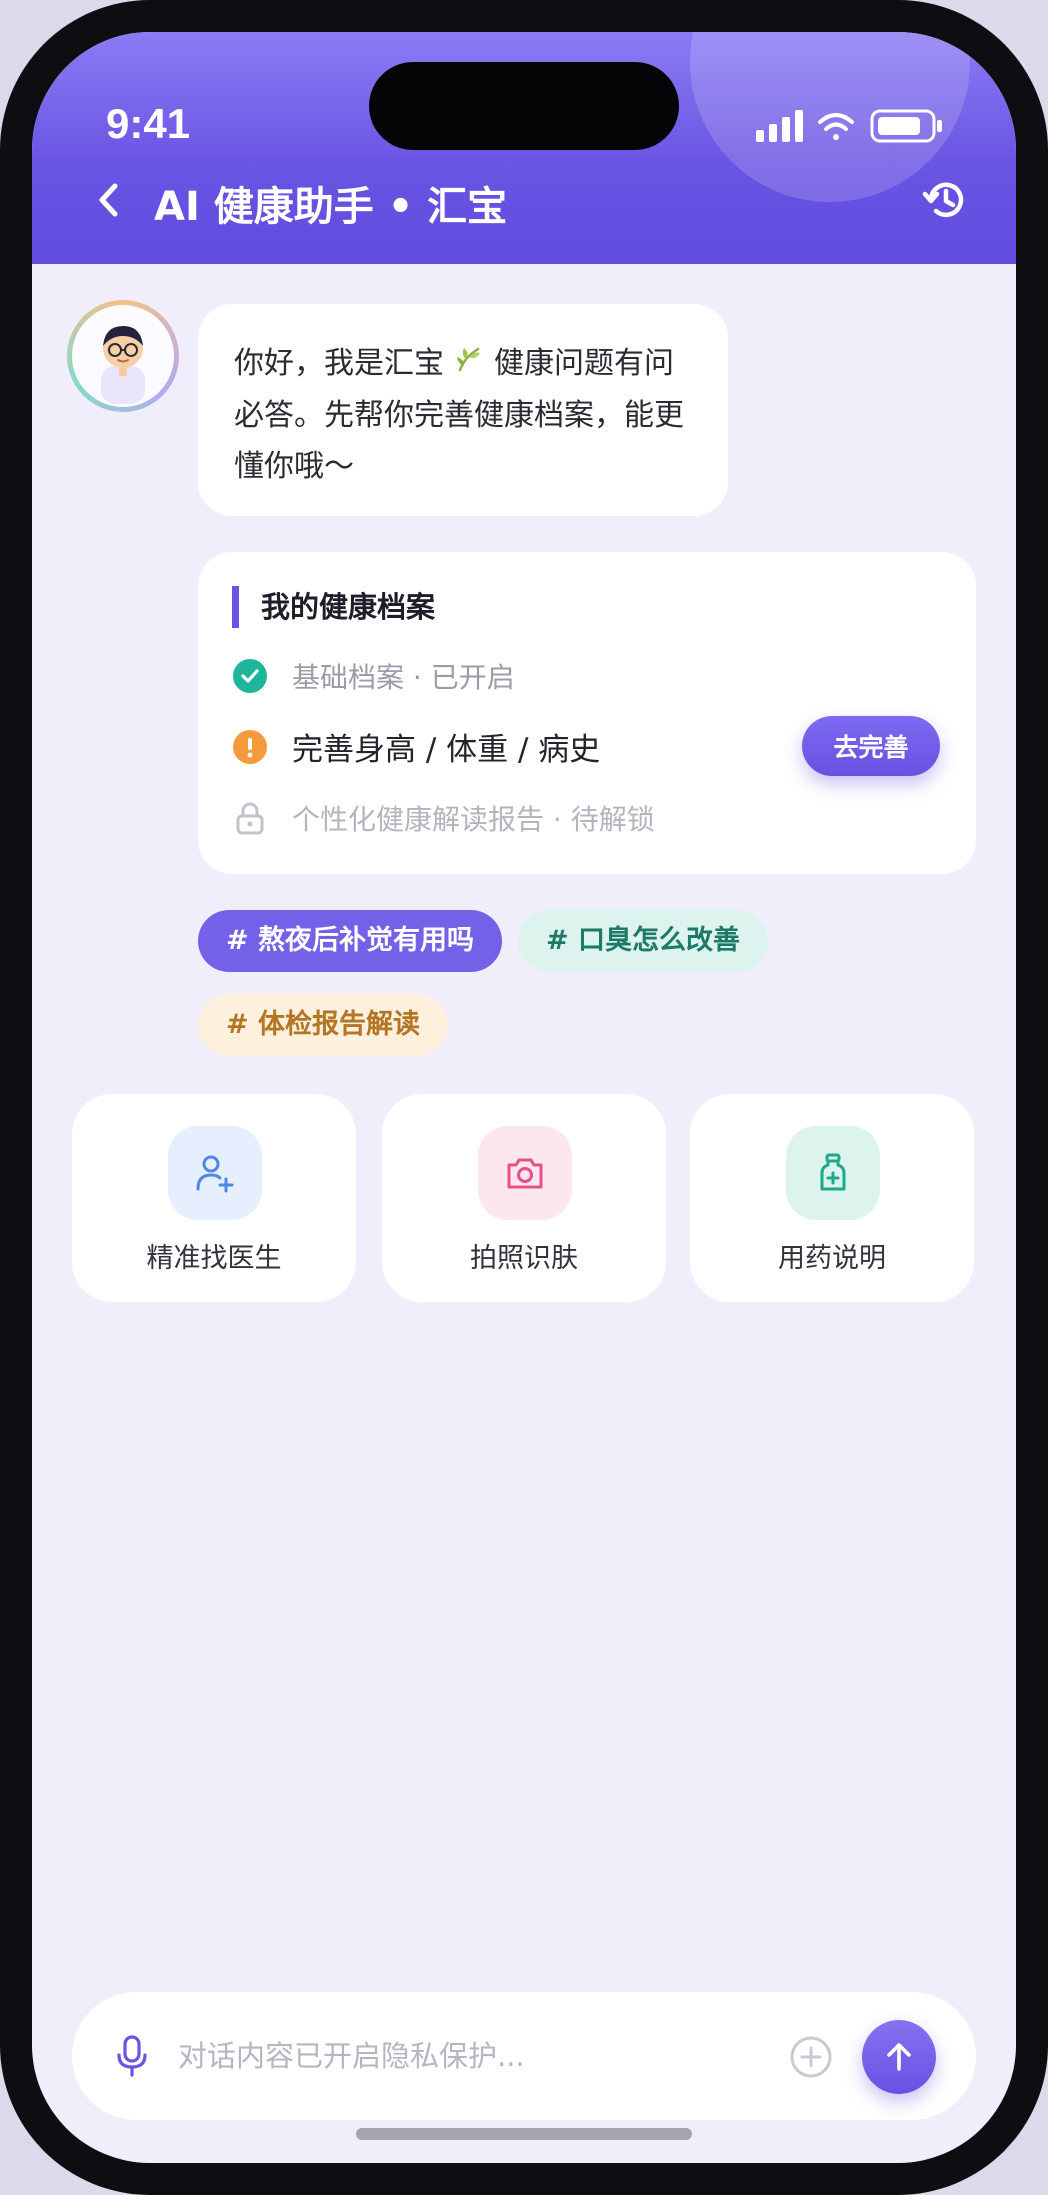  What do you see at coordinates (833, 1173) in the screenshot?
I see `medicine-bottle-icon` at bounding box center [833, 1173].